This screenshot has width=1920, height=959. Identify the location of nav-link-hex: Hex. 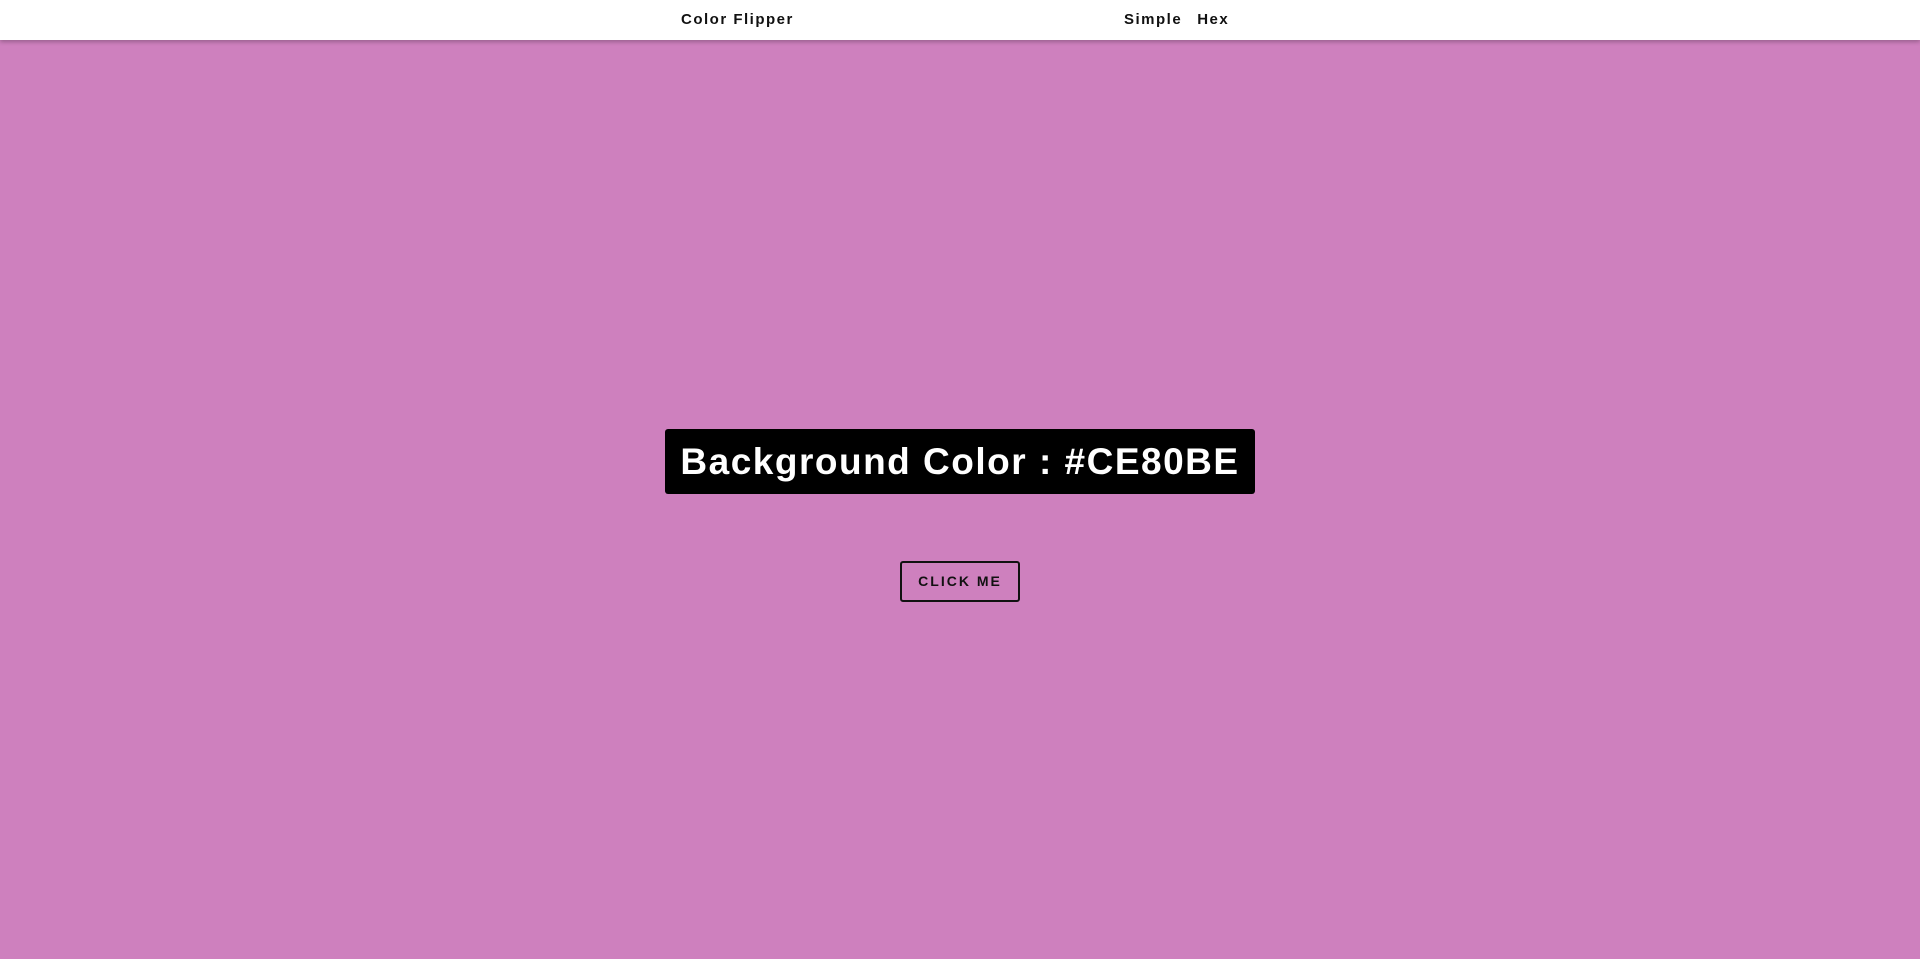
(1213, 19).